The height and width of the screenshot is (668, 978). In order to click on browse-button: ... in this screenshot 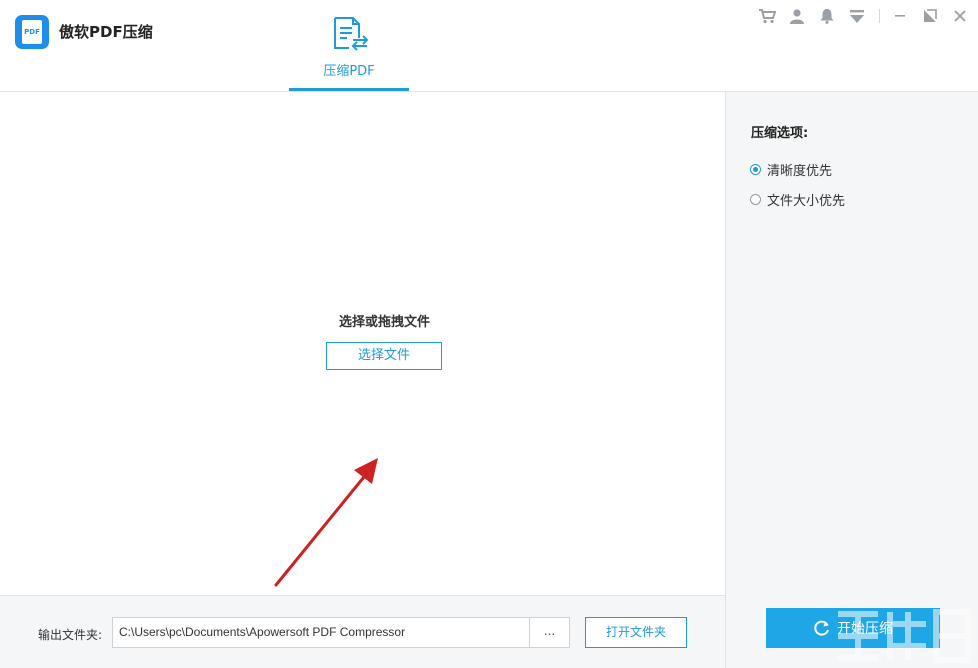, I will do `click(549, 632)`.